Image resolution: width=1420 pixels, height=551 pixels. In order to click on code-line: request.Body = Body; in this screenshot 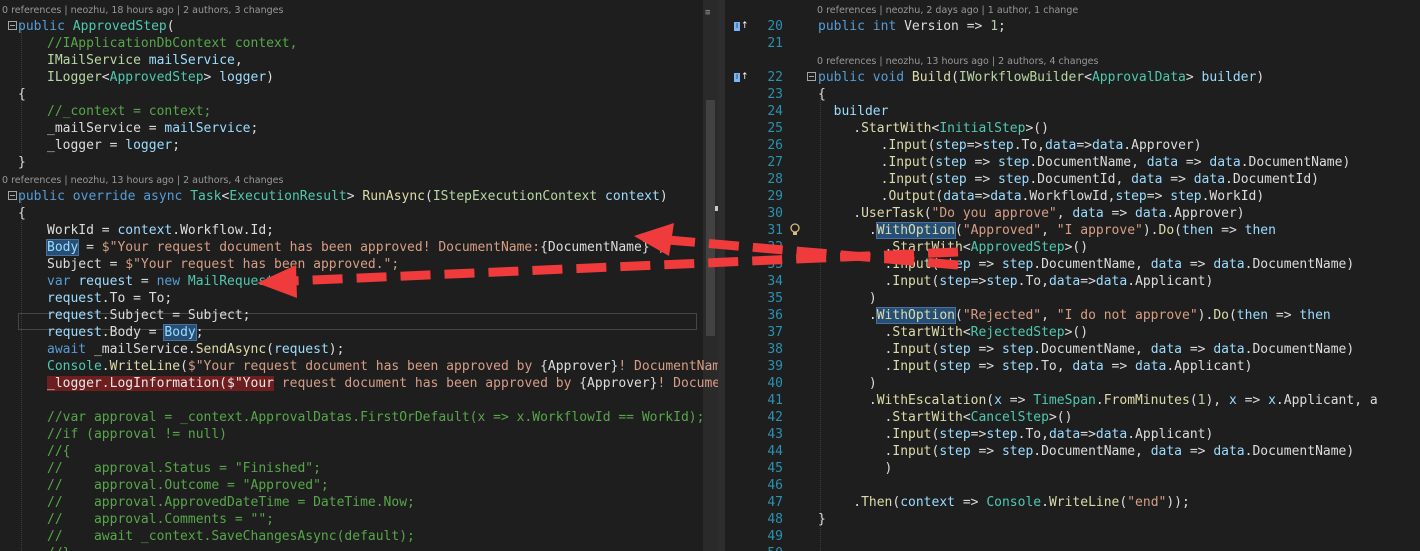, I will do `click(359, 332)`.